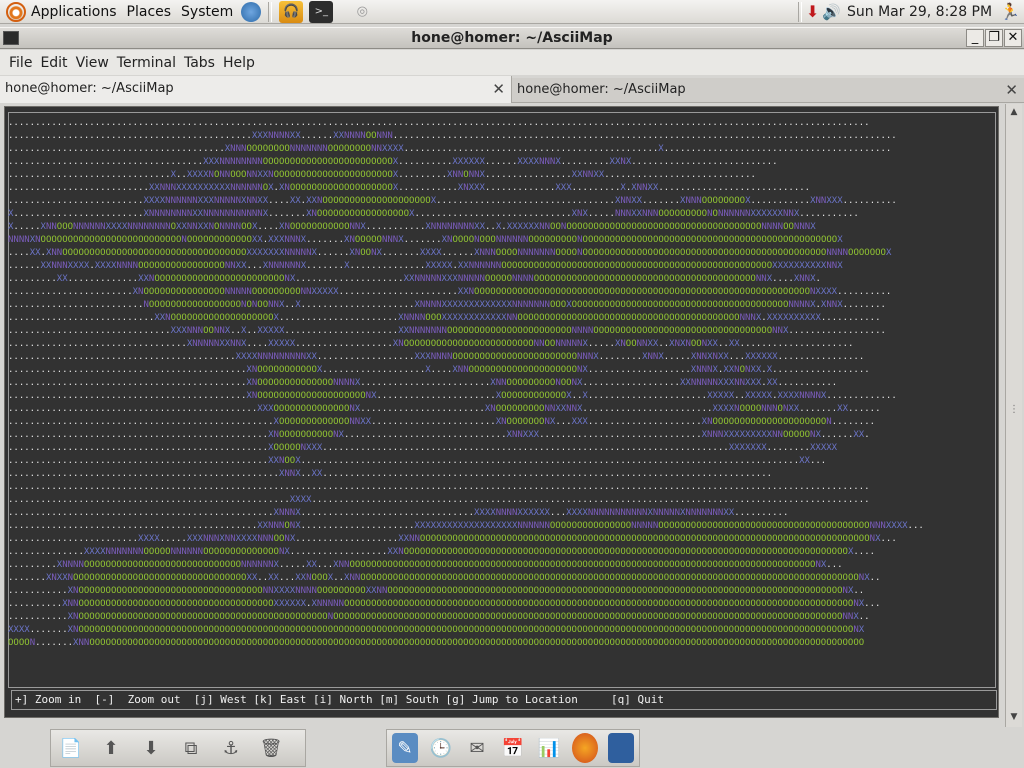 Image resolution: width=1024 pixels, height=768 pixels. I want to click on launcher-dock: ✎ 🕒 ✉ 📅 📊, so click(513, 748).